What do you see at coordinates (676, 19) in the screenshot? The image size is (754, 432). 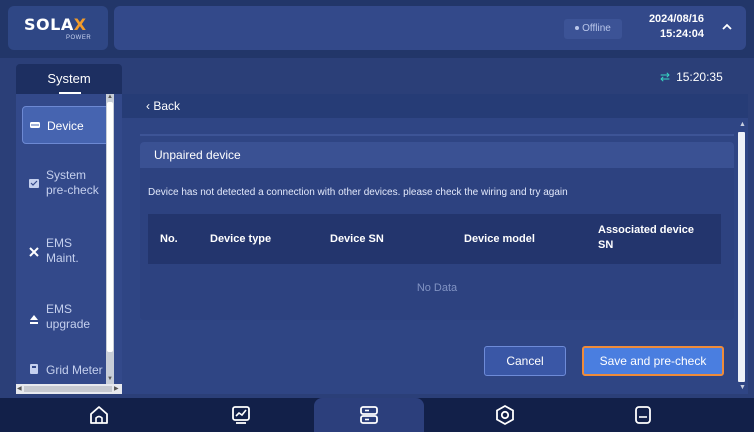 I see `date-text: 2024/08/16` at bounding box center [676, 19].